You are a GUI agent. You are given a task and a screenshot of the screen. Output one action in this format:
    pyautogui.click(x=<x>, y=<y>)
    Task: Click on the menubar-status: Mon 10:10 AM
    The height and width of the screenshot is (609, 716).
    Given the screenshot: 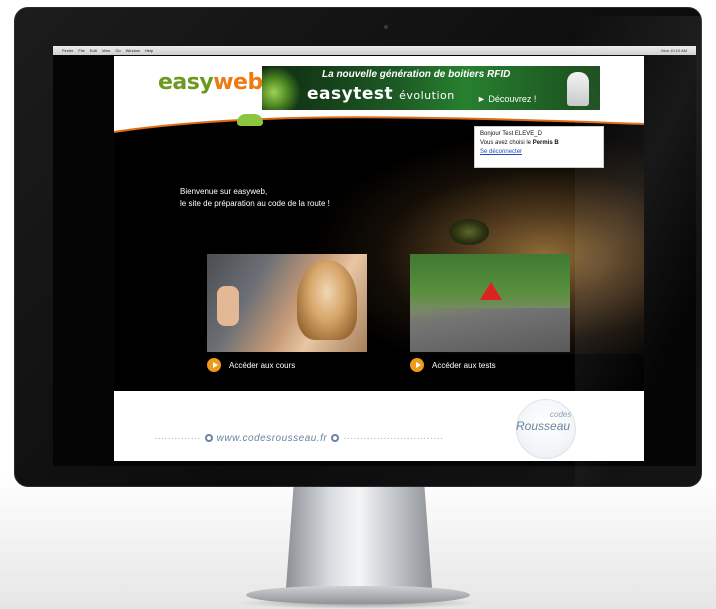 What is the action you would take?
    pyautogui.click(x=676, y=50)
    